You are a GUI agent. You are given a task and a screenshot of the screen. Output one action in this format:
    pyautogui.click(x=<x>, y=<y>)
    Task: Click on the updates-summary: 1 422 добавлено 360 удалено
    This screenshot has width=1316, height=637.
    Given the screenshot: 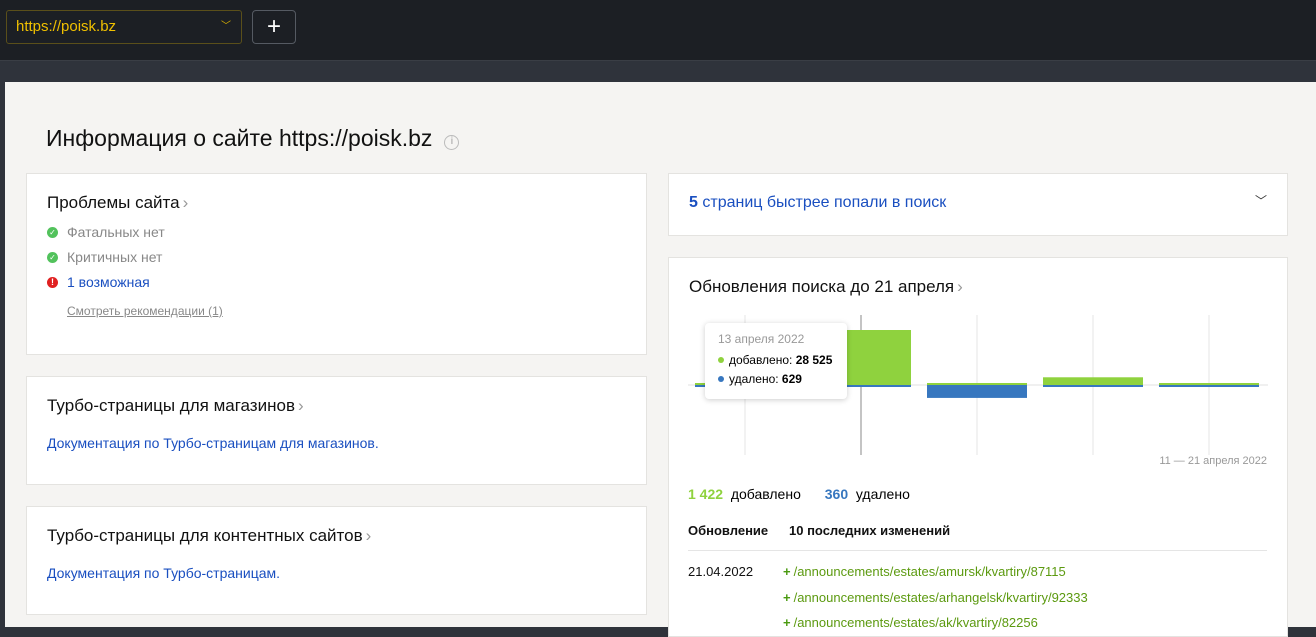 What is the action you would take?
    pyautogui.click(x=799, y=494)
    